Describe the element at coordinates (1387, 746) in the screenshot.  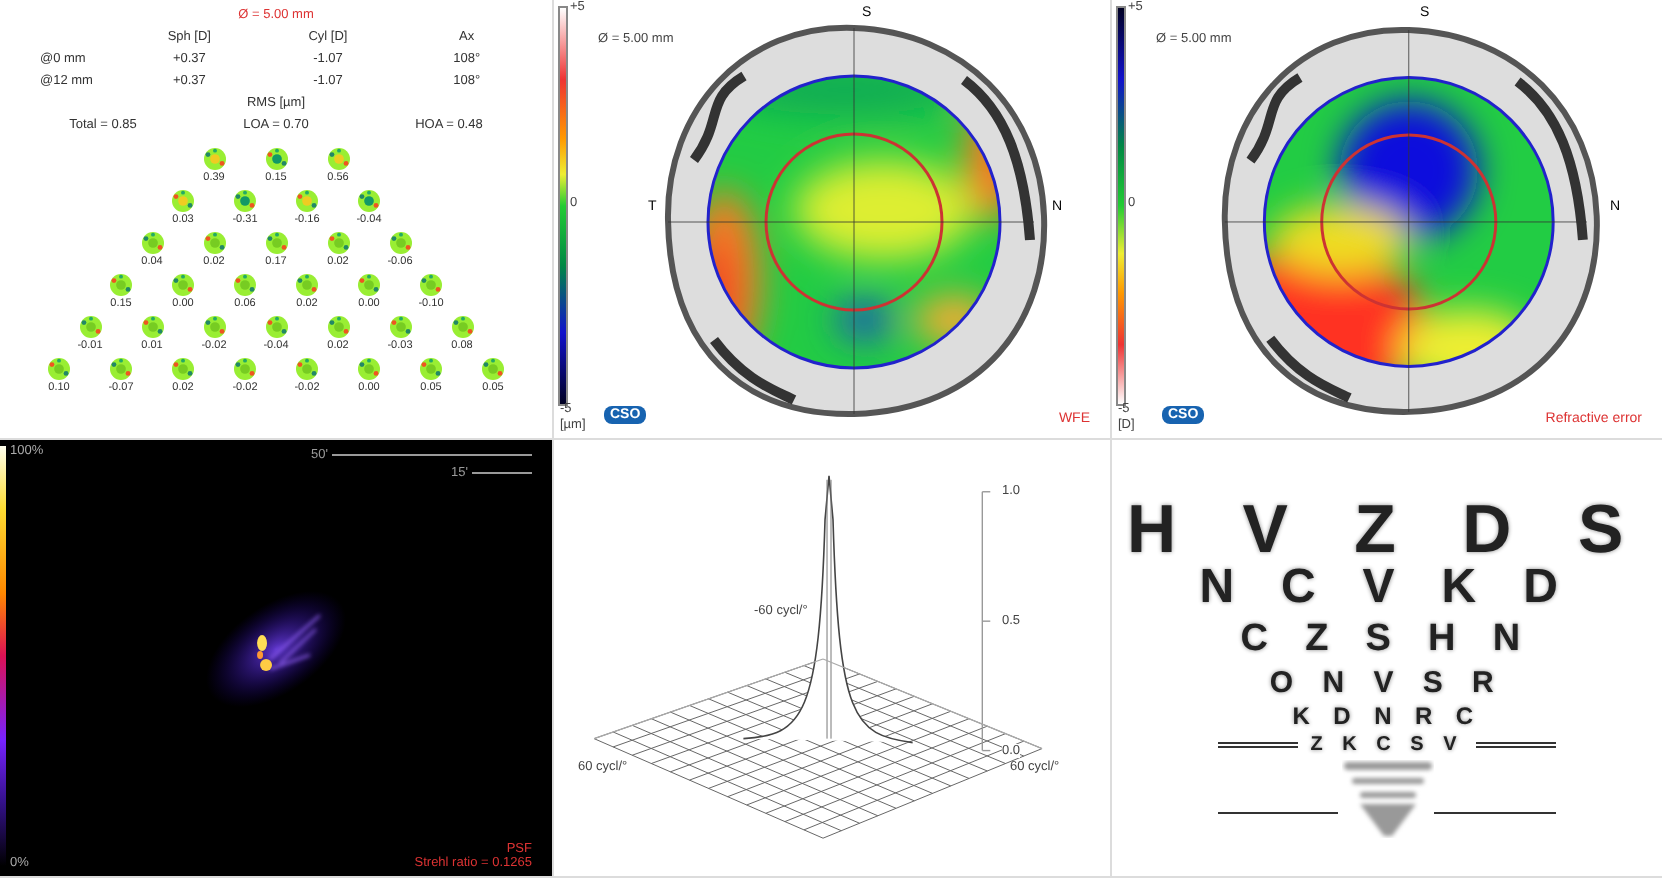
I see `optotype-row: Z K C S V` at that location.